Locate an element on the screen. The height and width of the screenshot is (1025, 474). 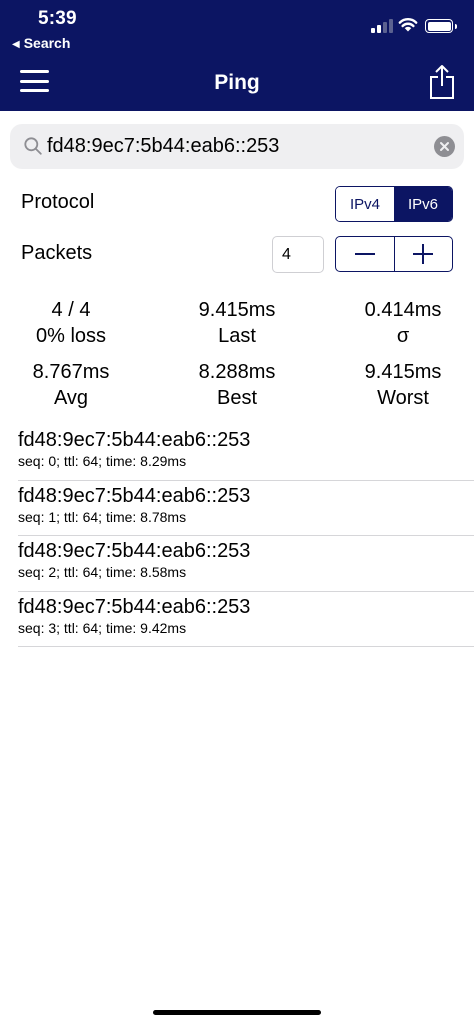
packets-count-field is located at coordinates (298, 254).